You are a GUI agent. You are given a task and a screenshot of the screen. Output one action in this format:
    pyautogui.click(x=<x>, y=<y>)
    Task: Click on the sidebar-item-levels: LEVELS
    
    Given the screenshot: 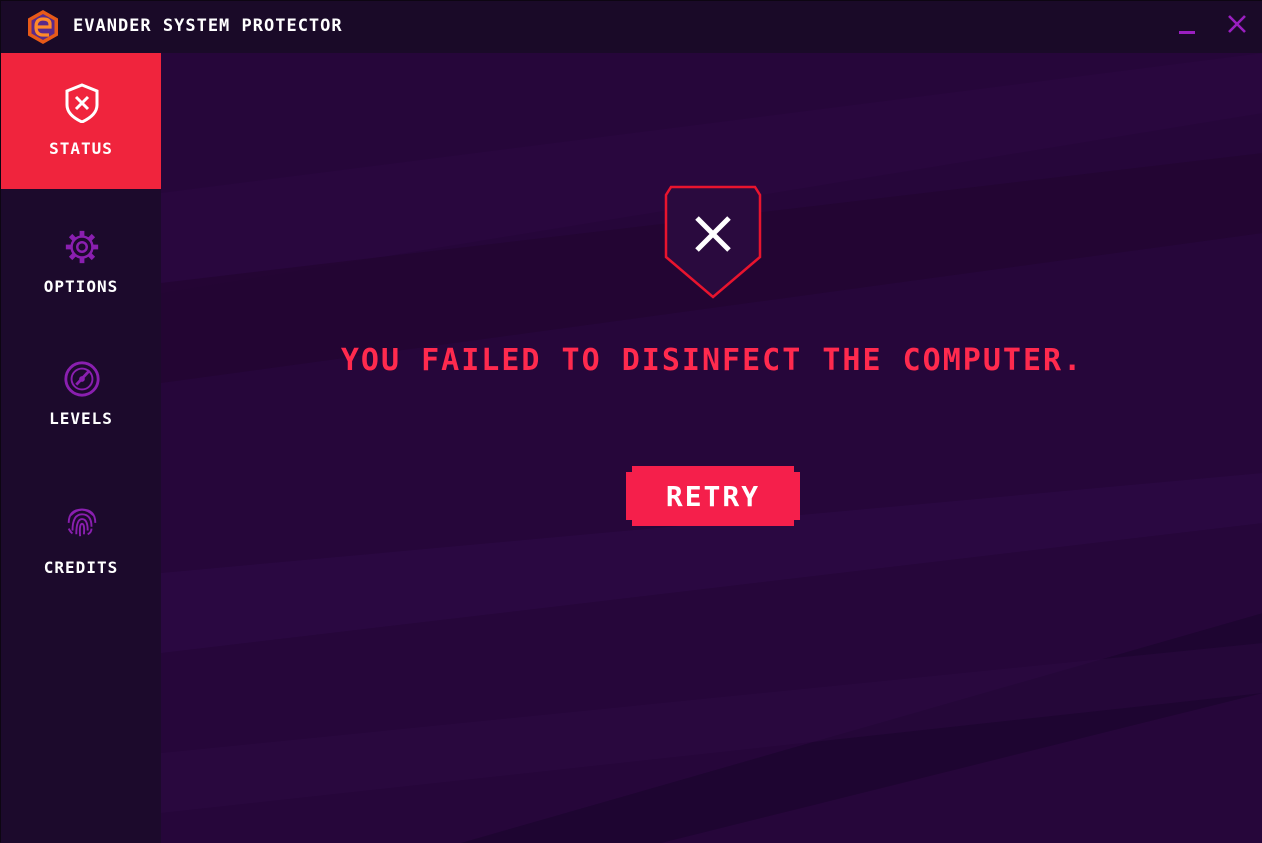 What is the action you would take?
    pyautogui.click(x=81, y=393)
    